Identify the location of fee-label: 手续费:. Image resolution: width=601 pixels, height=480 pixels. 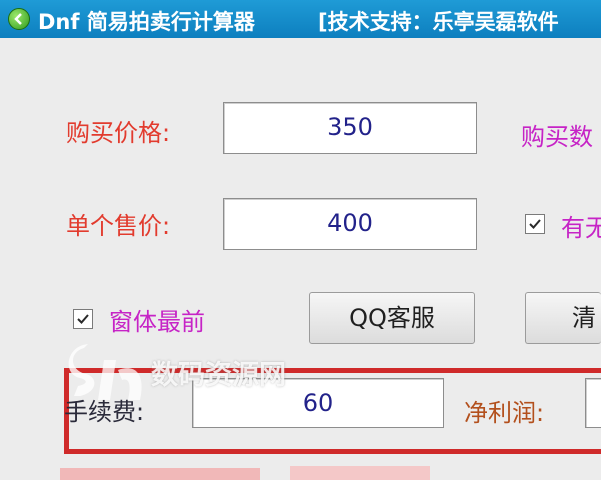
(104, 412).